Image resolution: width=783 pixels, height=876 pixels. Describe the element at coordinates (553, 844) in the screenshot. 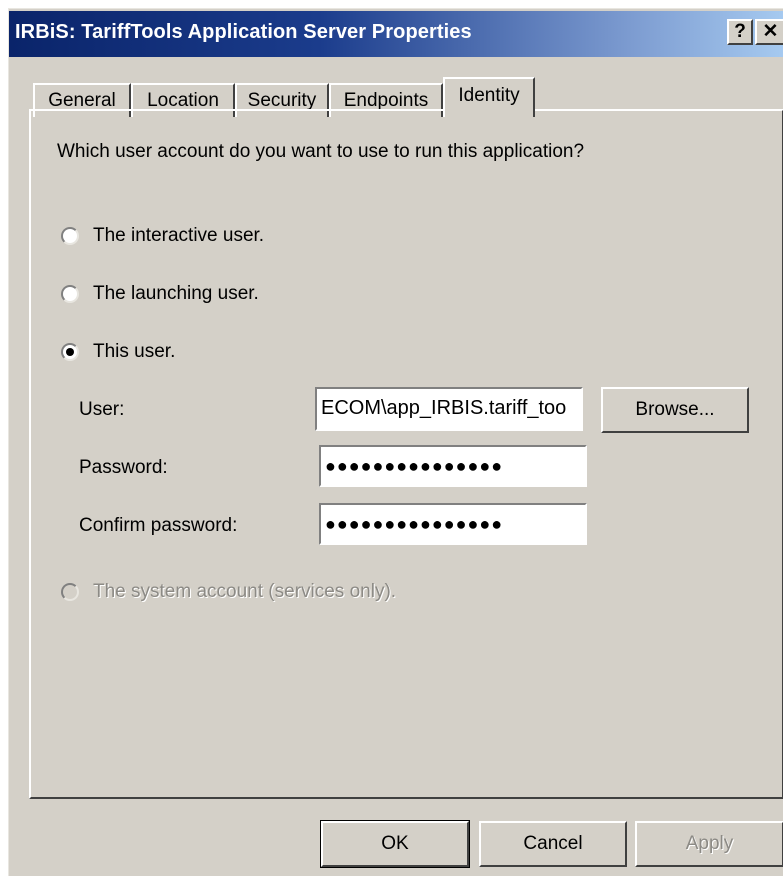

I see `cancel-button: Cancel` at that location.